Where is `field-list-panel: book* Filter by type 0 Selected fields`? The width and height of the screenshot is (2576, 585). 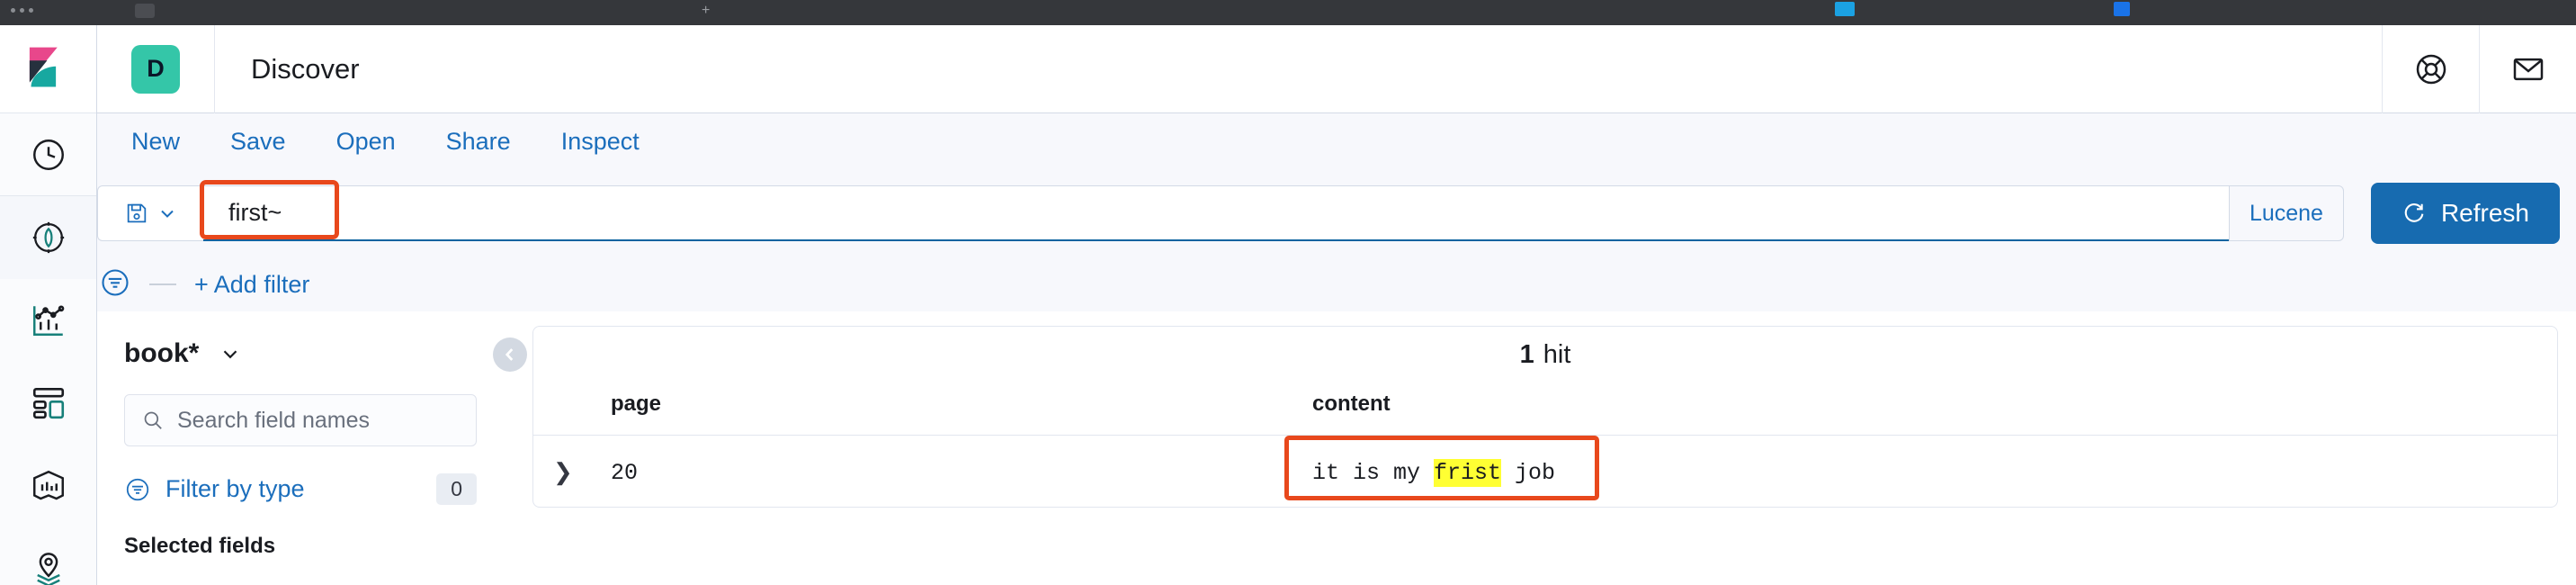 field-list-panel: book* Filter by type 0 Selected fields is located at coordinates (295, 448).